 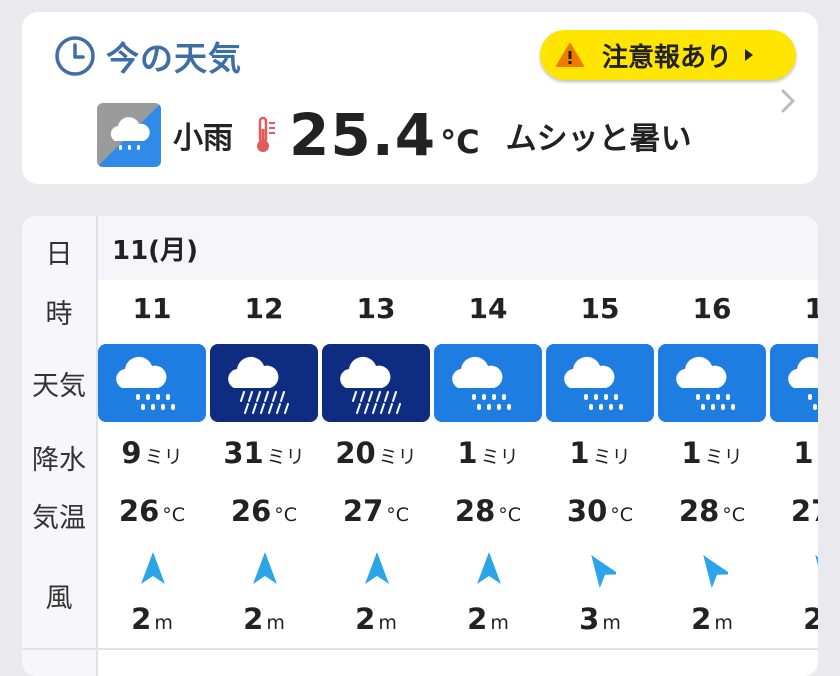 I want to click on rain-amount: 31 ミリ, so click(x=264, y=453).